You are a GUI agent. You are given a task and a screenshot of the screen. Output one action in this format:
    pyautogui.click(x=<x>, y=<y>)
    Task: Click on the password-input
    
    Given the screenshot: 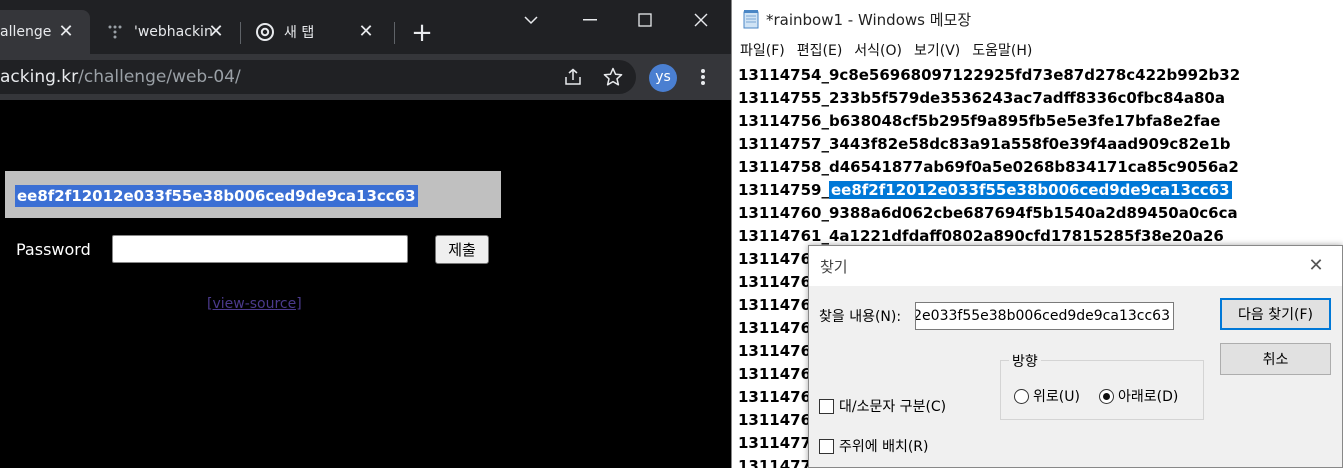 What is the action you would take?
    pyautogui.click(x=260, y=249)
    